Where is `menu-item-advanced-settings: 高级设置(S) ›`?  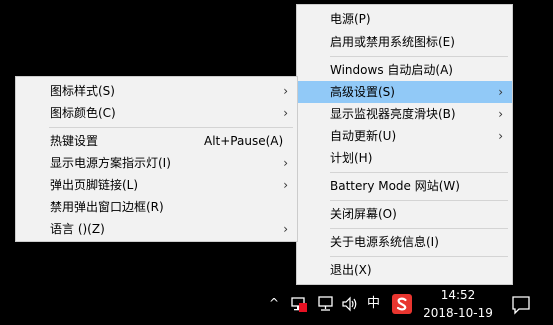
menu-item-advanced-settings: 高级设置(S) › is located at coordinates (404, 92).